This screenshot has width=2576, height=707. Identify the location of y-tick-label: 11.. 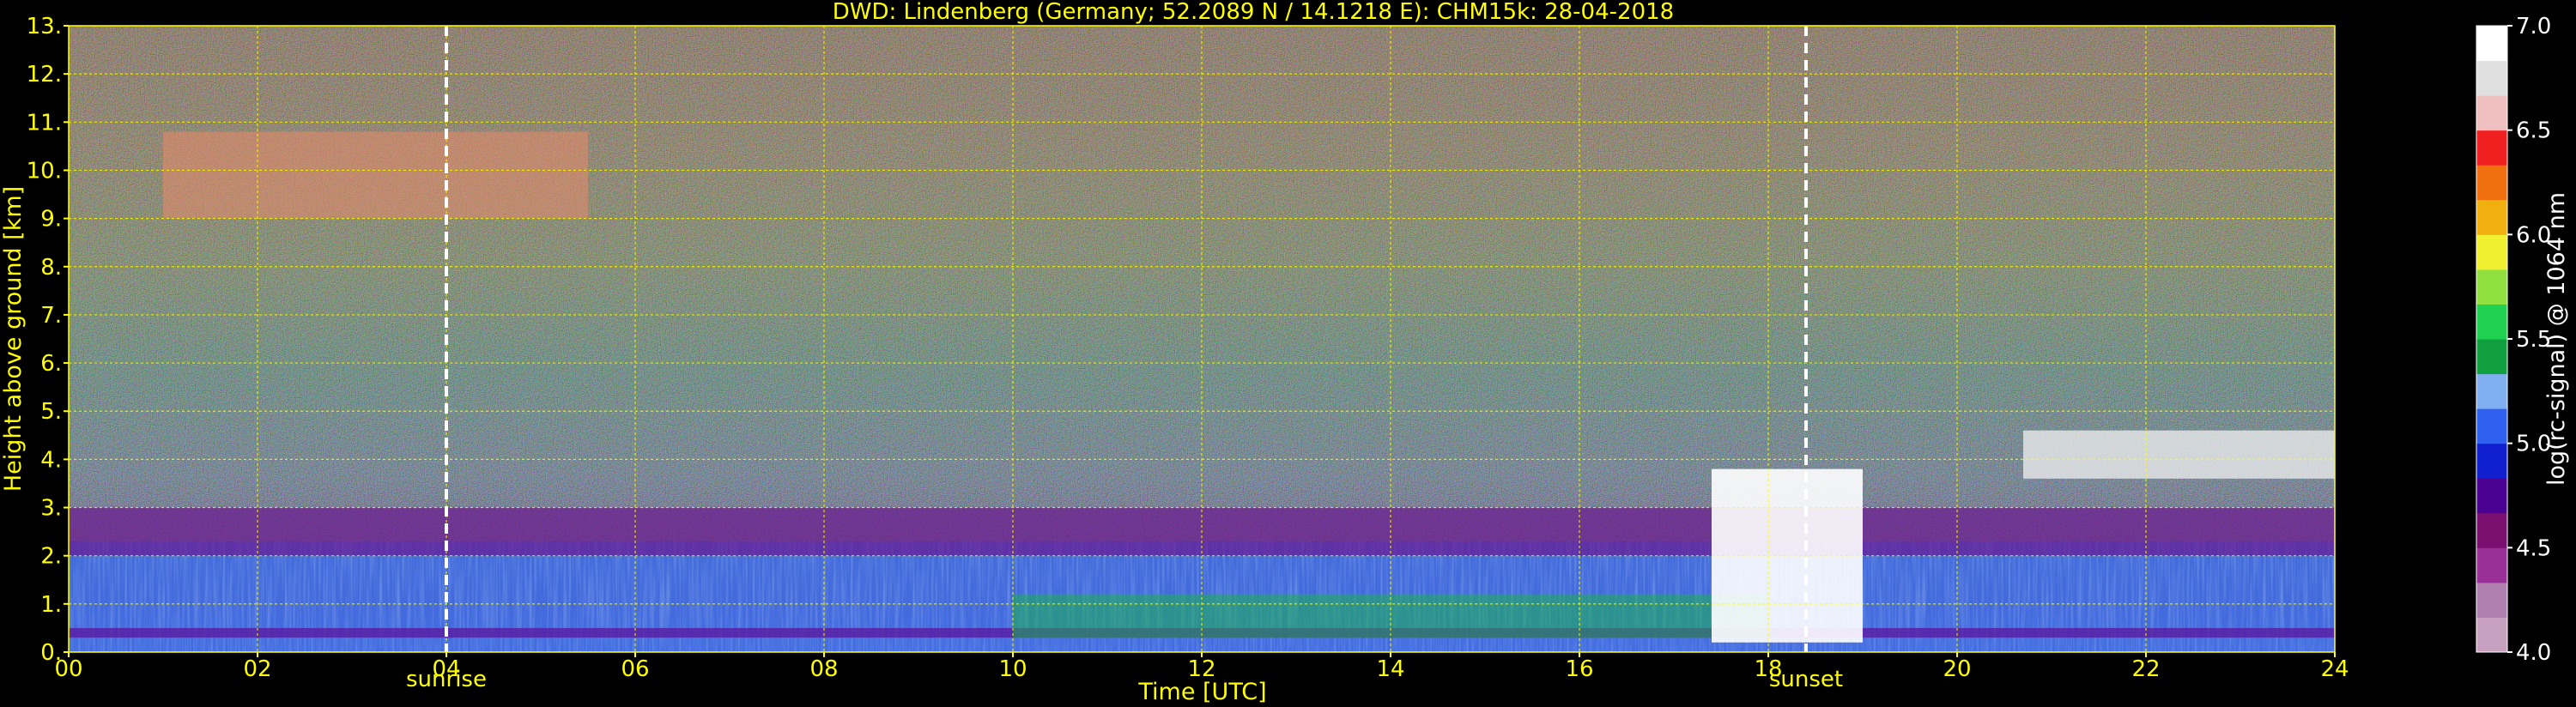
(44, 123).